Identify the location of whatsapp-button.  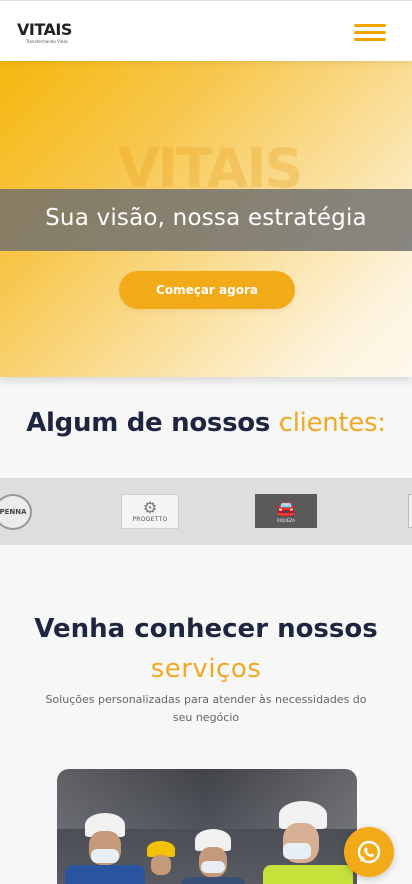
(369, 852).